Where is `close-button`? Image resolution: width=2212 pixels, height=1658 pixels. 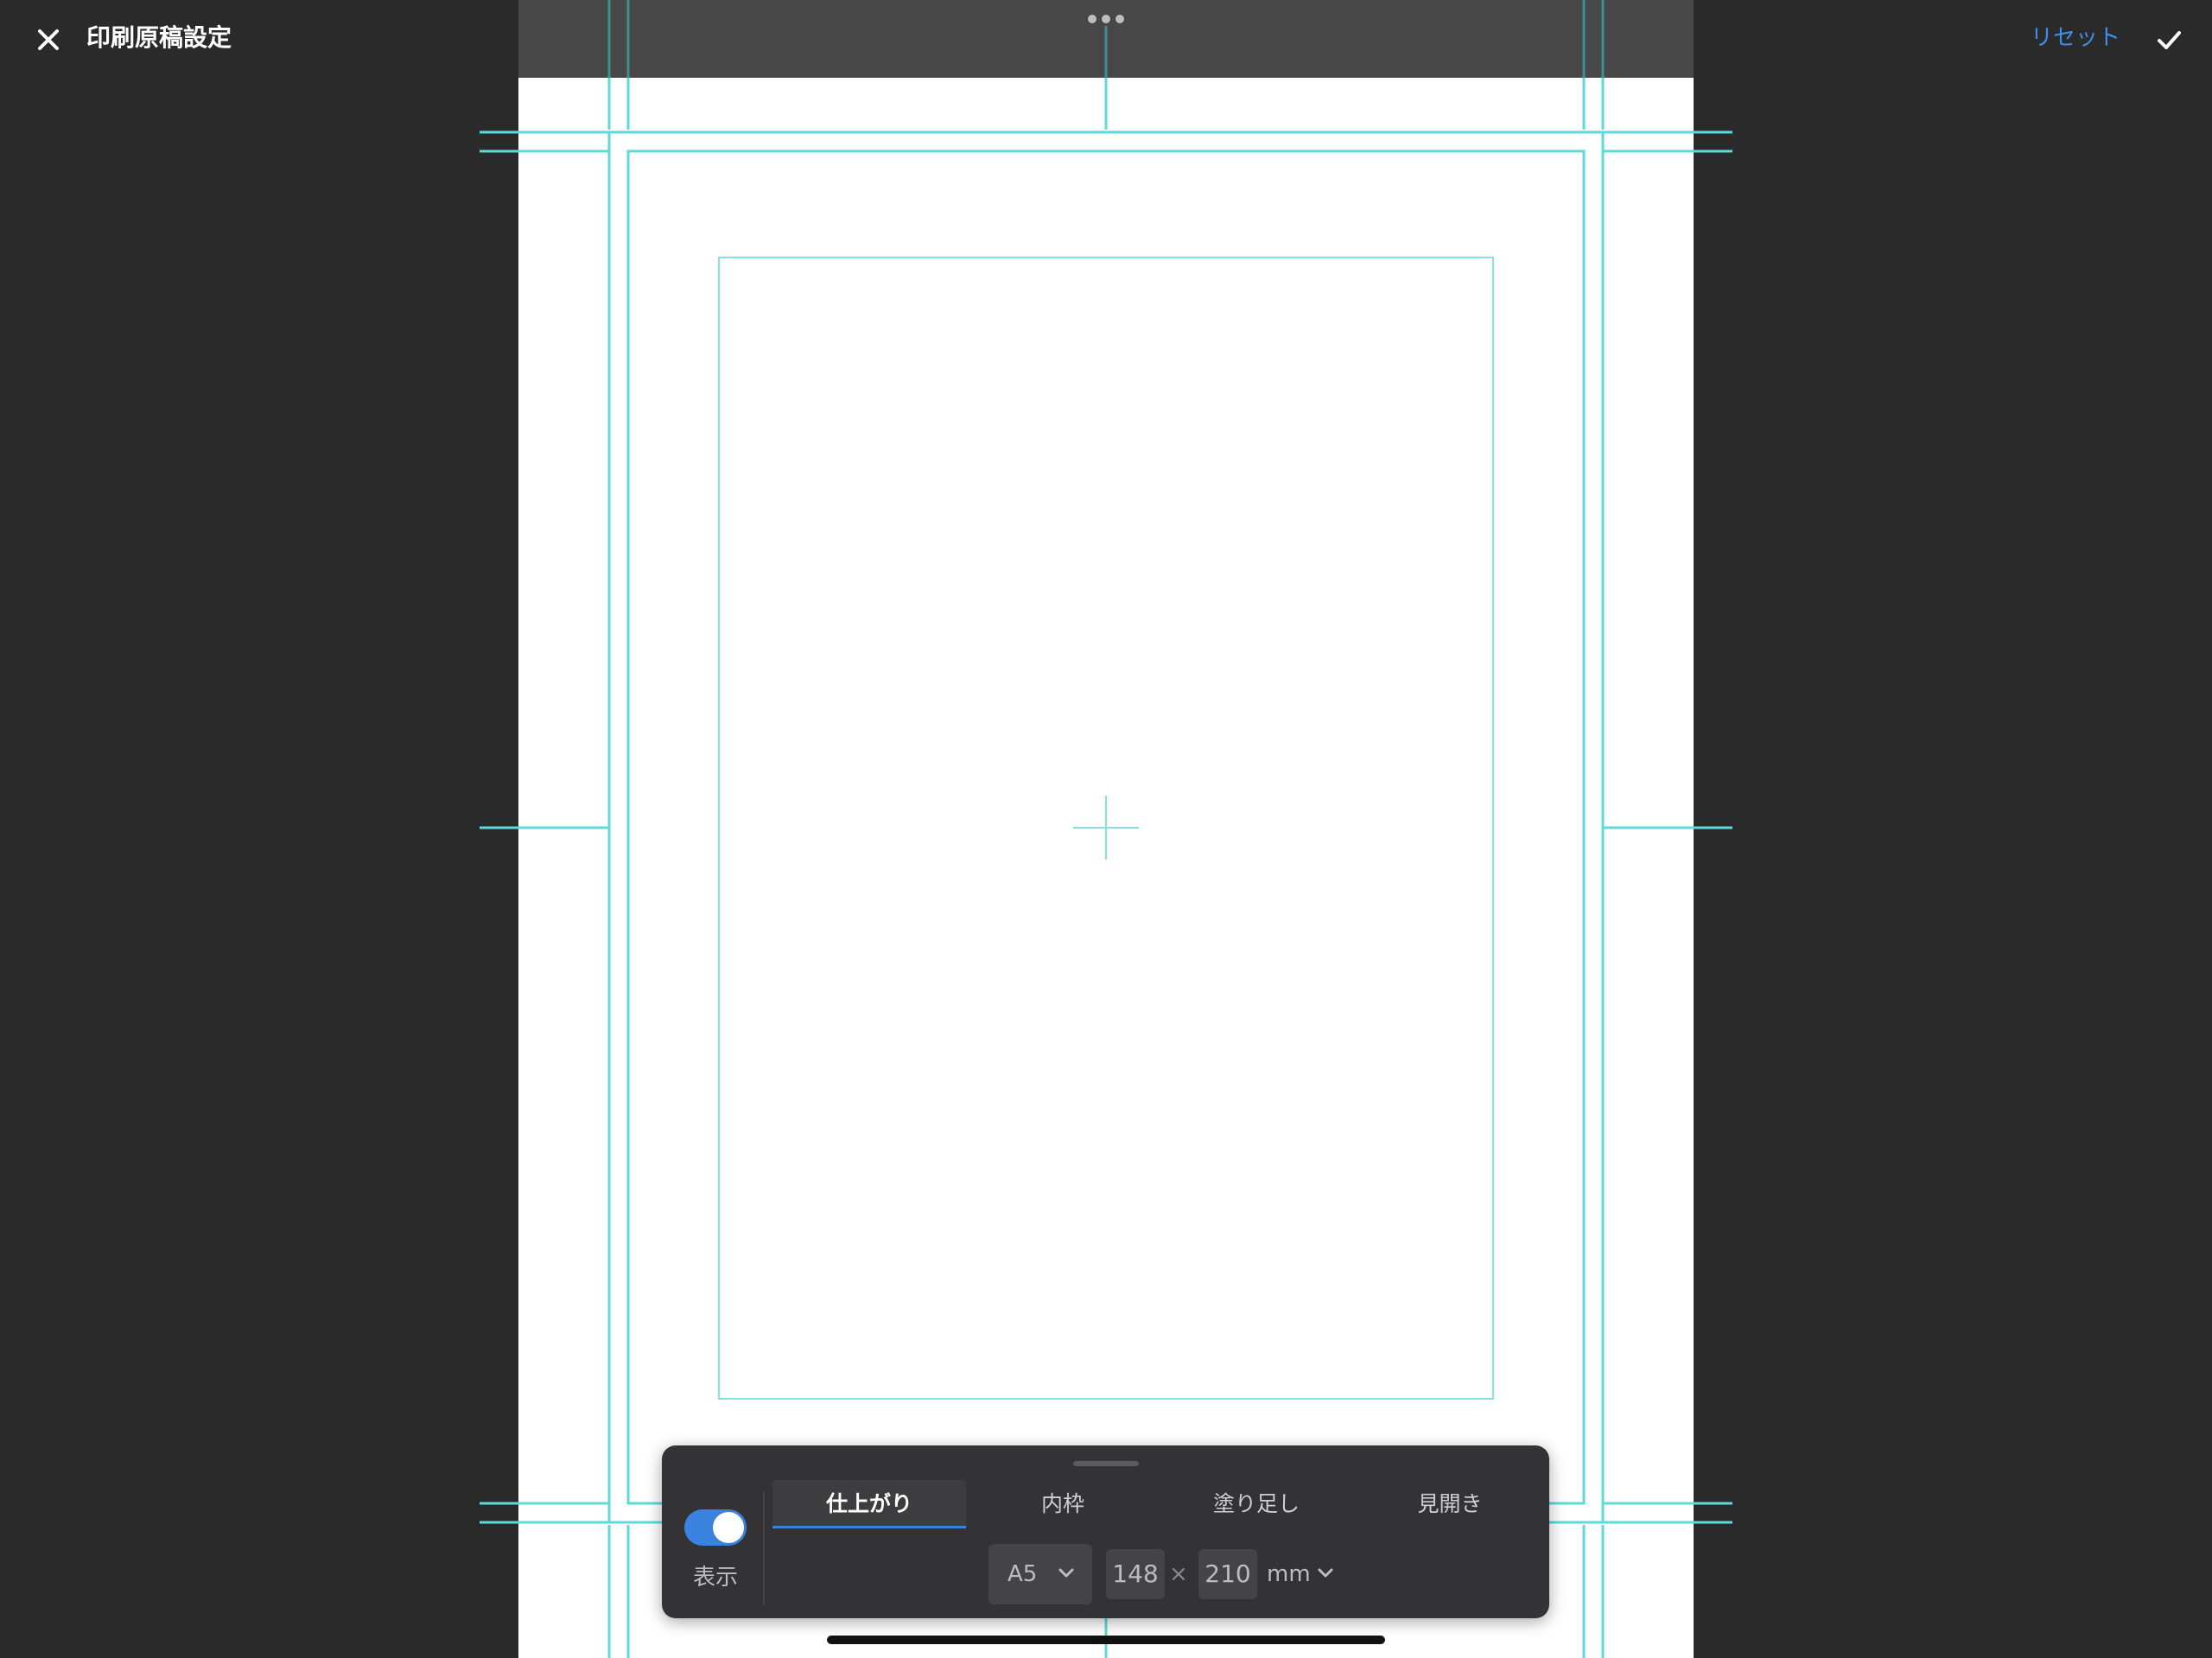 close-button is located at coordinates (48, 39).